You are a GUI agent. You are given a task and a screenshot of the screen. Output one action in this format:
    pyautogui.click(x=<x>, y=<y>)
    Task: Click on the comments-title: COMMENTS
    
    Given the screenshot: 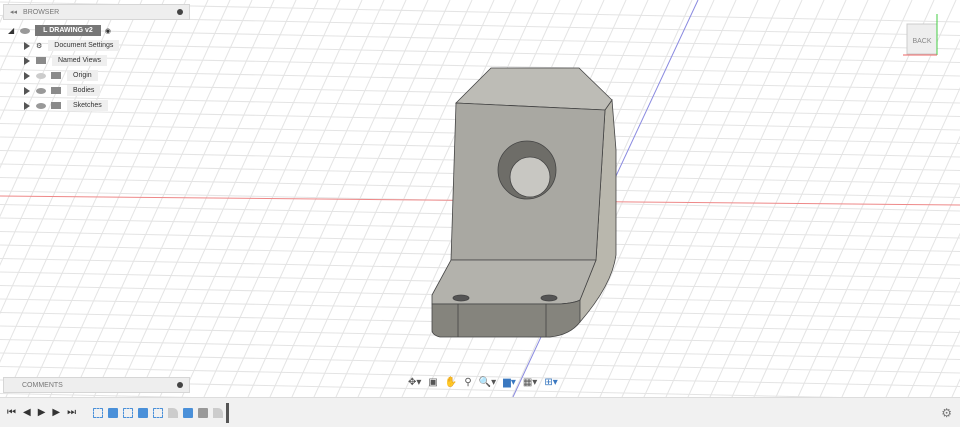 What is the action you would take?
    pyautogui.click(x=42, y=385)
    